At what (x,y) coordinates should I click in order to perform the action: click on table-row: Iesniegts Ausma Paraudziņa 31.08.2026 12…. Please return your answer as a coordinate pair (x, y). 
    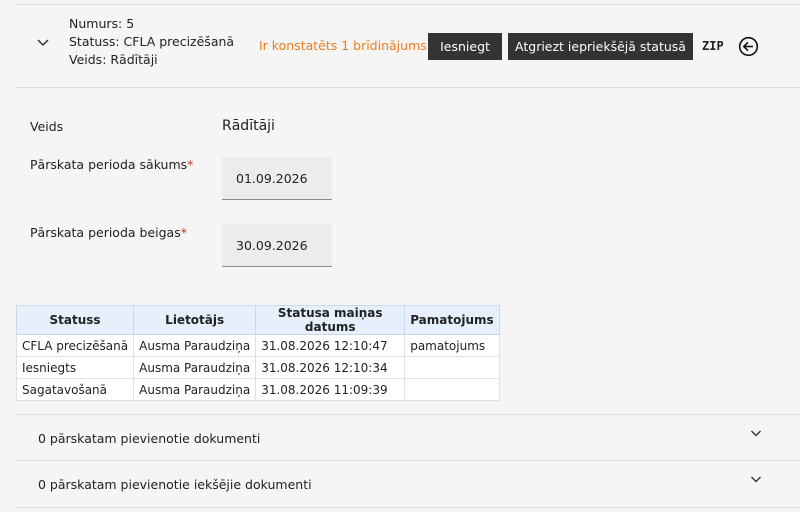
    Looking at the image, I should click on (257, 367).